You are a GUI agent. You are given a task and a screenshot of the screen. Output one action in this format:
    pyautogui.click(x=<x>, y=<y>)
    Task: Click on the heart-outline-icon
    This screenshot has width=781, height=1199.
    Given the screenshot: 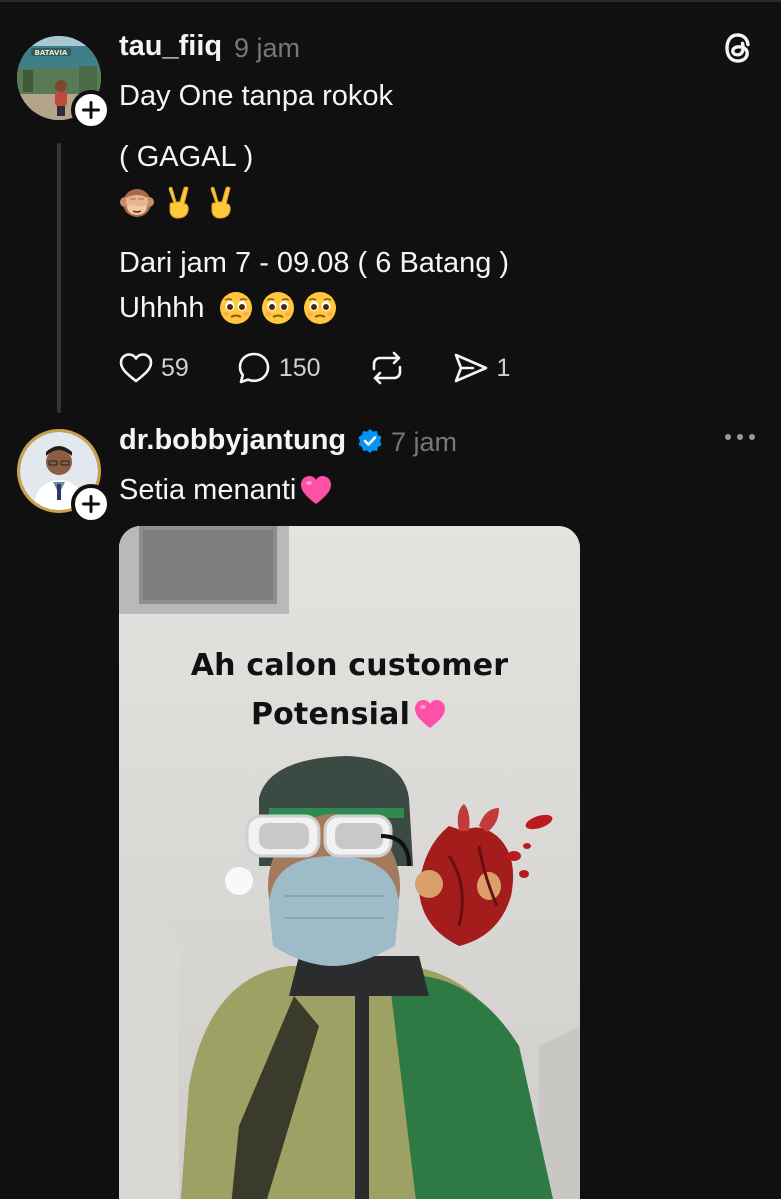 What is the action you would take?
    pyautogui.click(x=136, y=368)
    